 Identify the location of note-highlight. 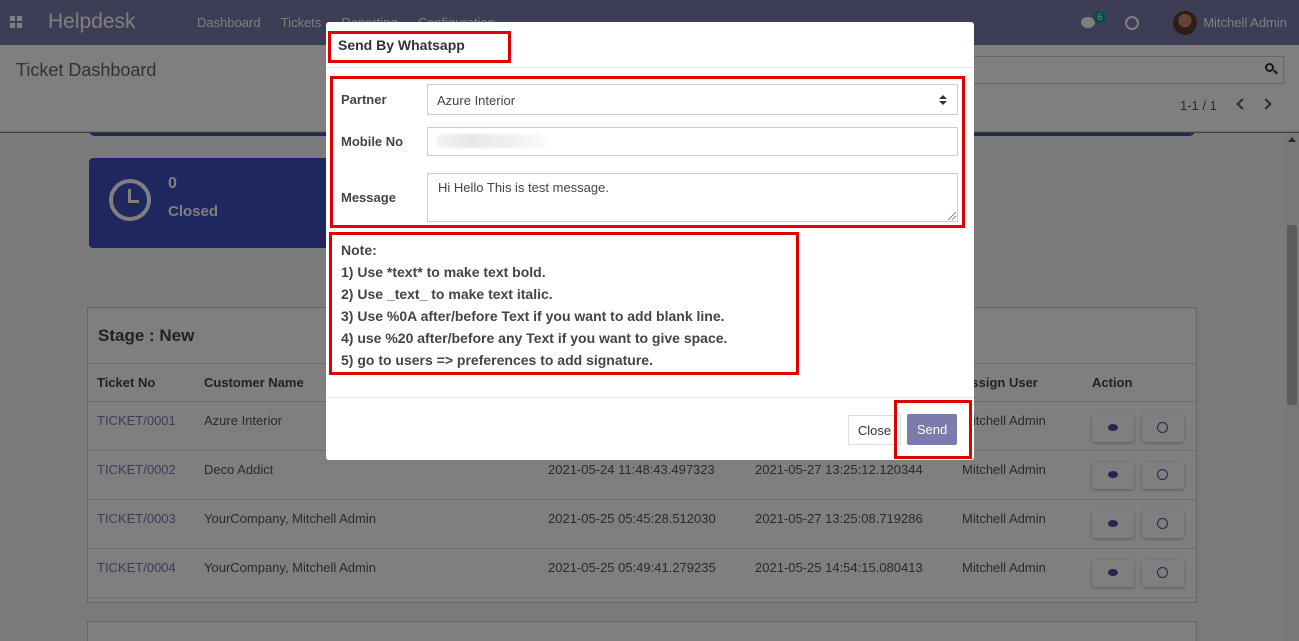
(564, 303).